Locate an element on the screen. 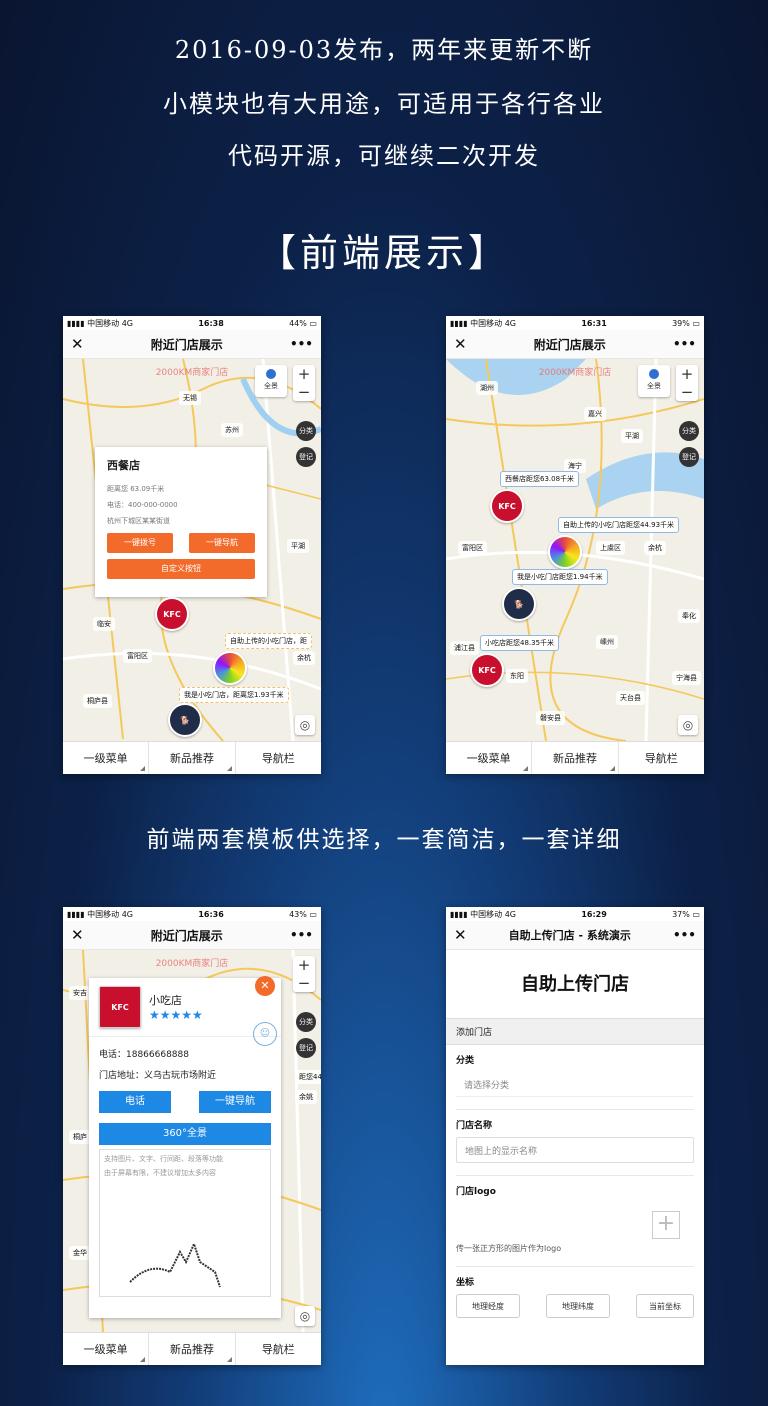 This screenshot has width=768, height=1406. city-label: 富阳区 is located at coordinates (137, 656).